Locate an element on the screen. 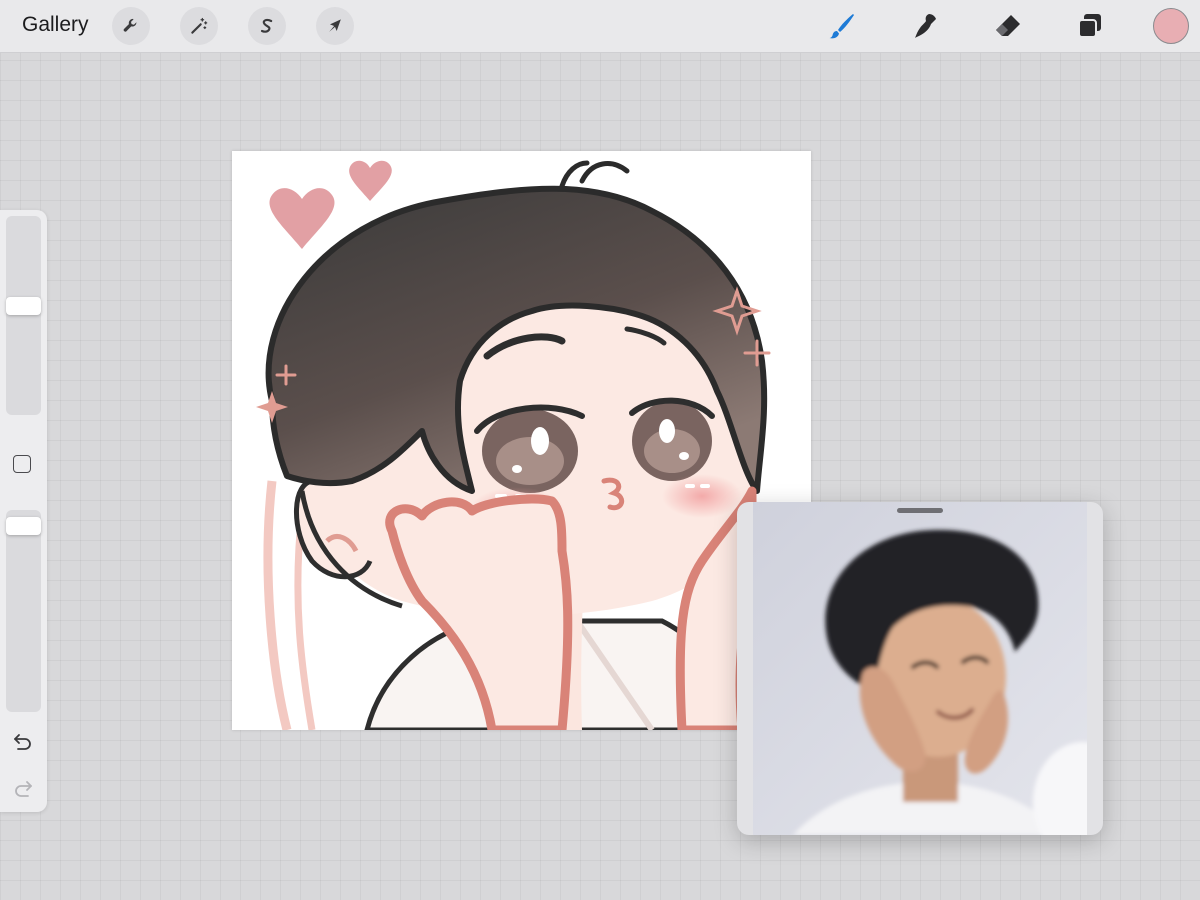  layers-icon is located at coordinates (1089, 26).